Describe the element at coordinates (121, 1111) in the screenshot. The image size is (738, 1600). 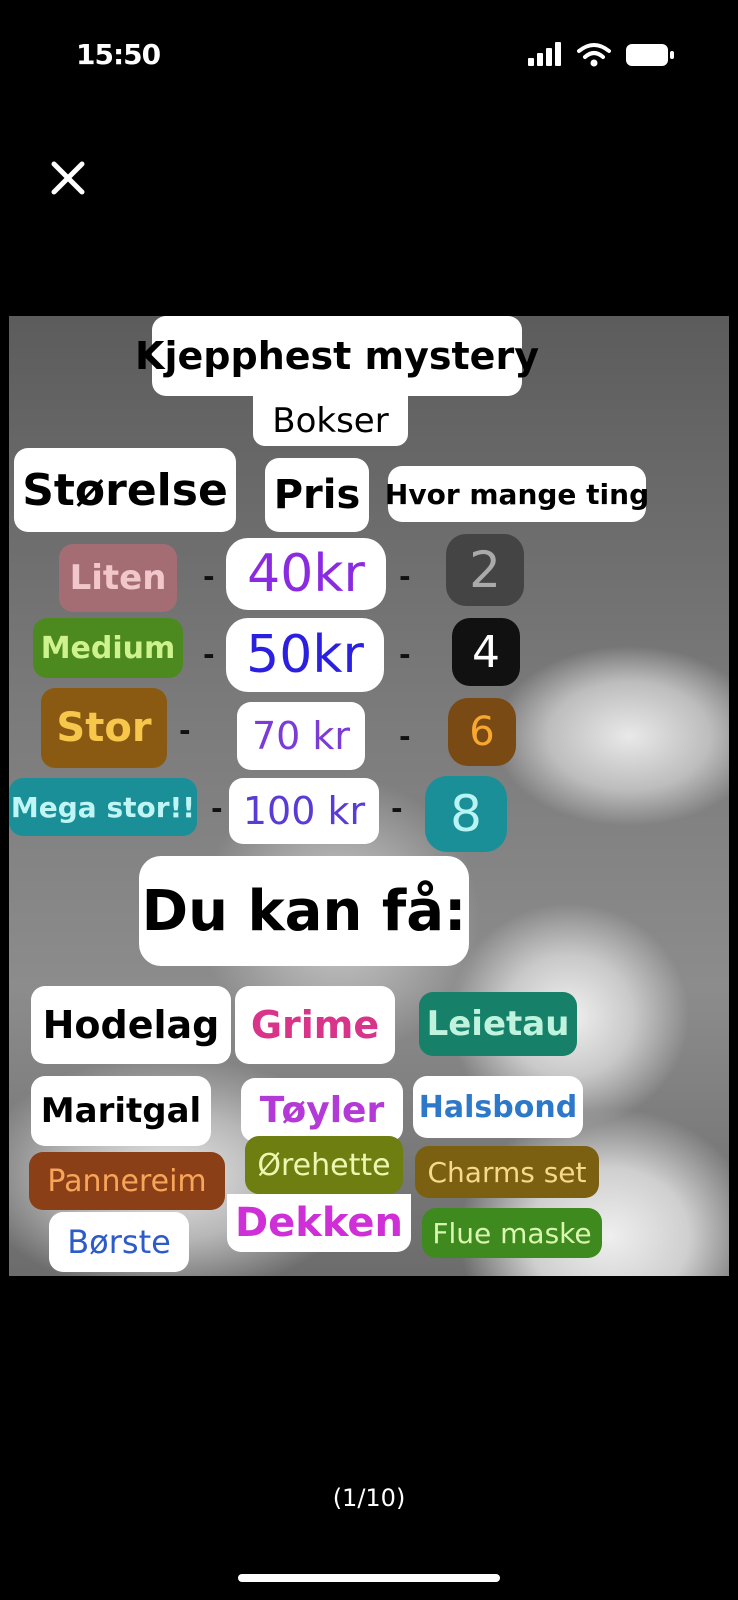
I see `item-maritgal: Maritgal` at that location.